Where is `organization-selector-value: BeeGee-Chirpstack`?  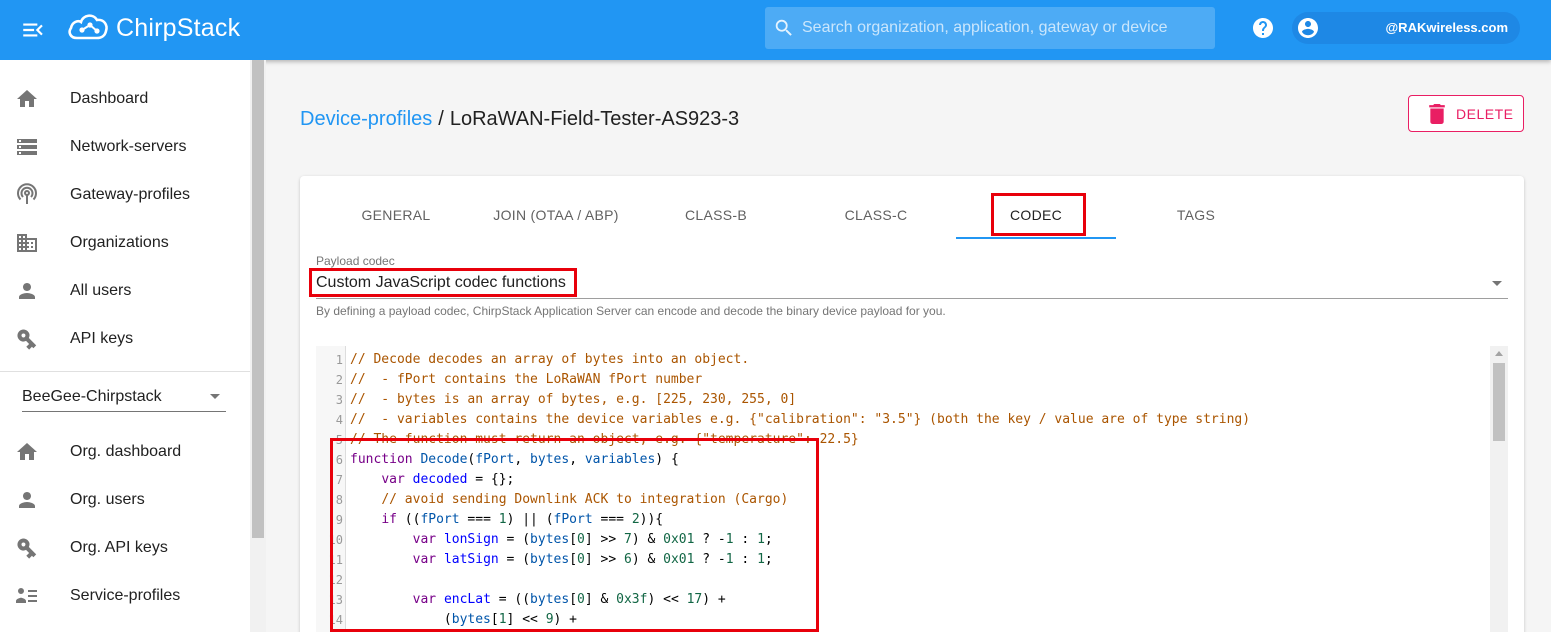 organization-selector-value: BeeGee-Chirpstack is located at coordinates (92, 396).